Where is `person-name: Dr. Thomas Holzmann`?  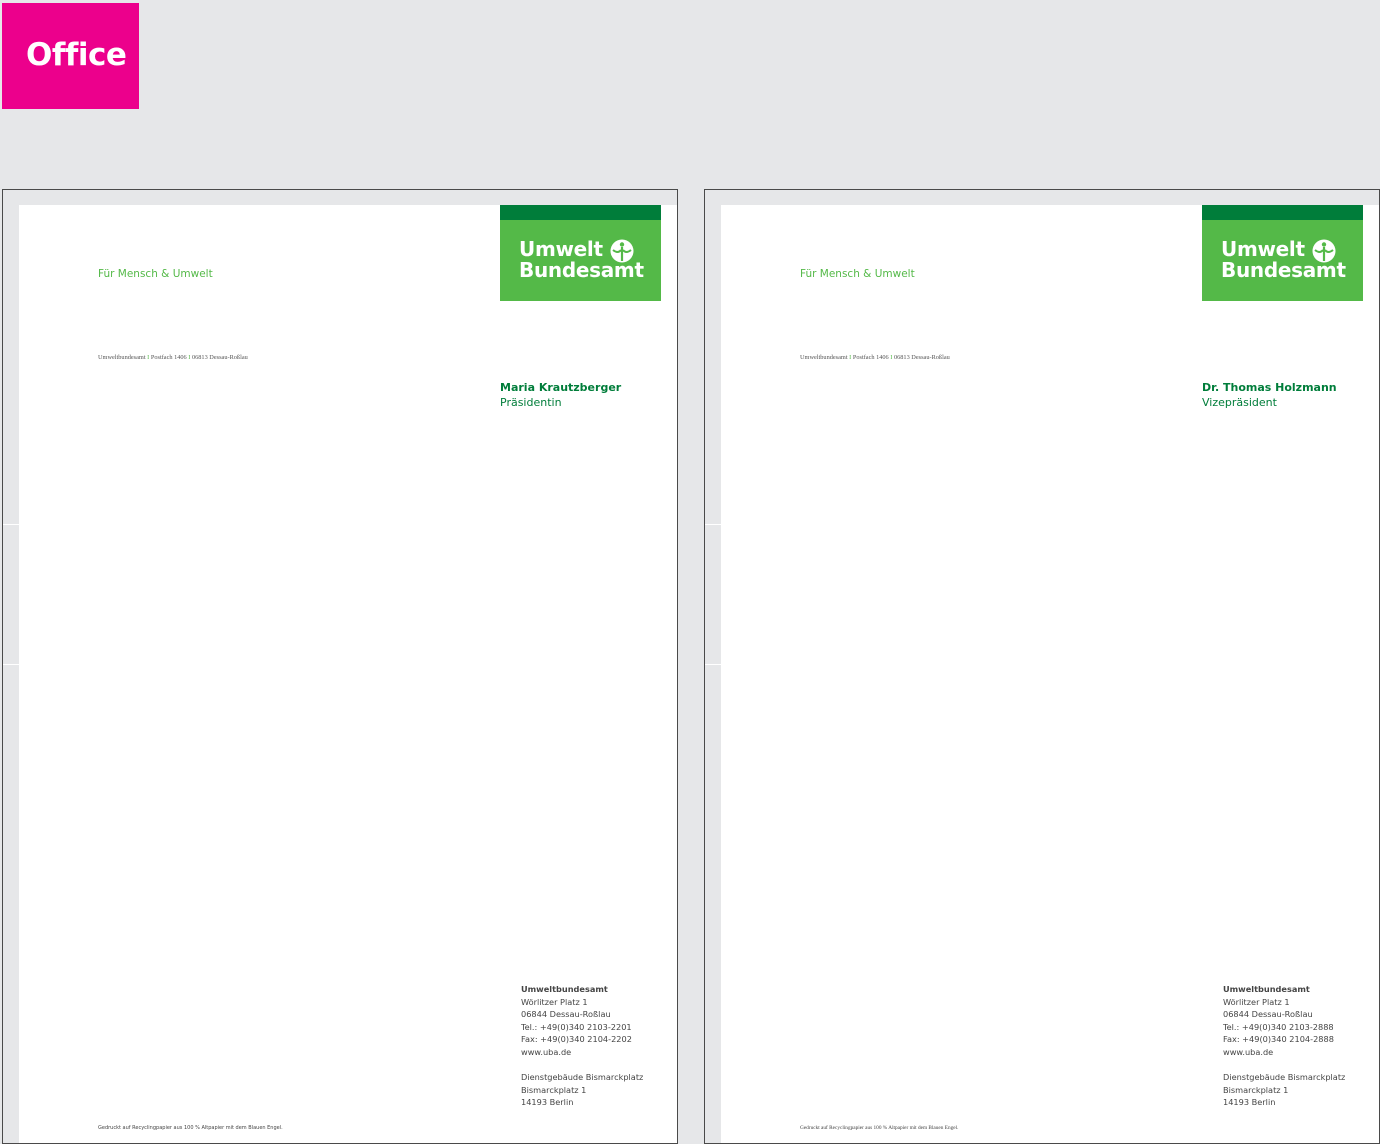
person-name: Dr. Thomas Holzmann is located at coordinates (1269, 387).